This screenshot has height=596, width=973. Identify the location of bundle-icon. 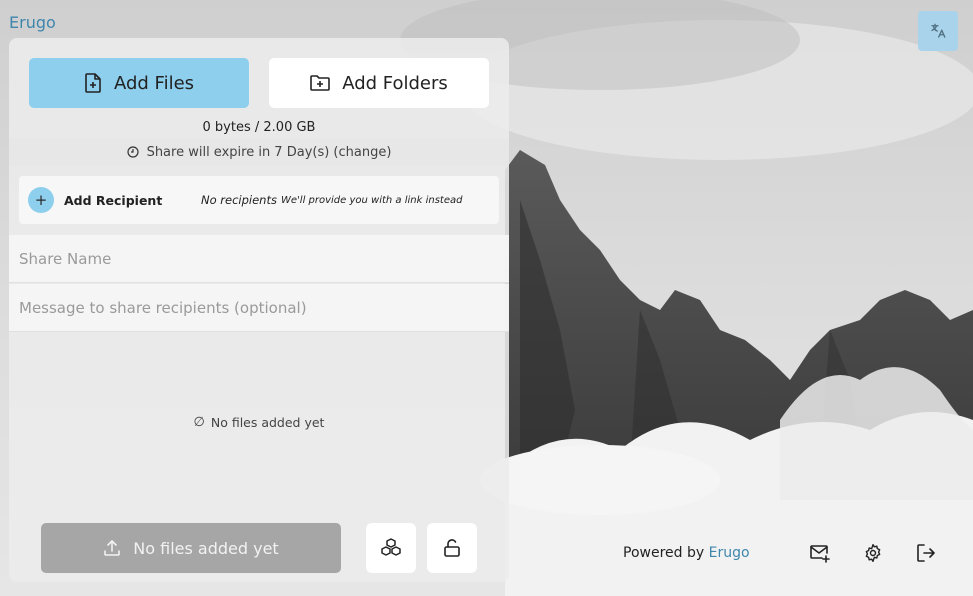
(391, 547).